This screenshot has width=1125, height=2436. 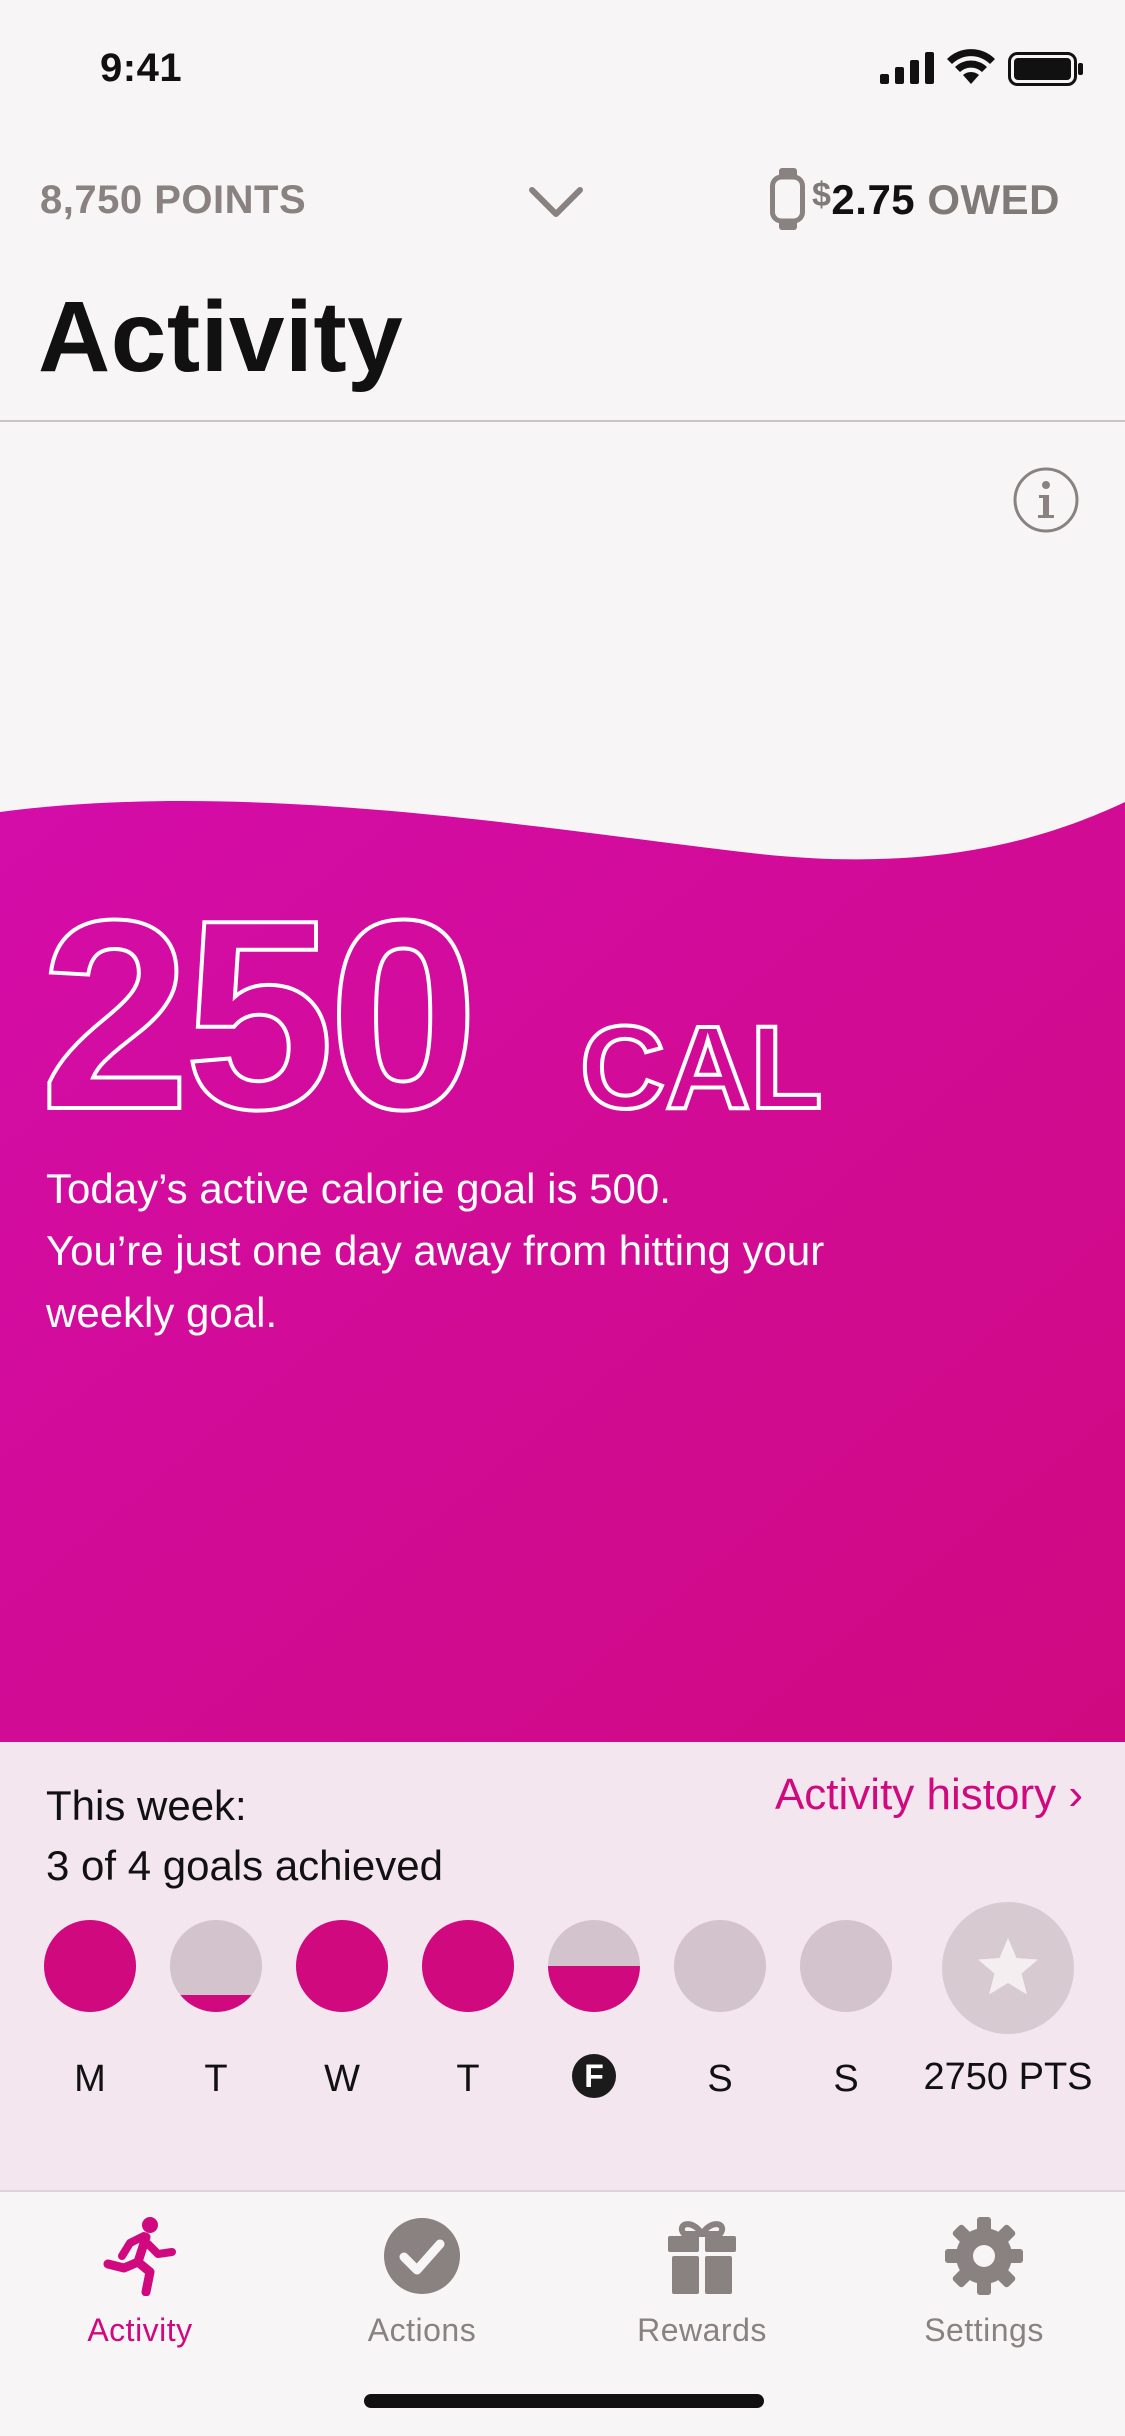 I want to click on week-title: This week:, so click(x=146, y=1805).